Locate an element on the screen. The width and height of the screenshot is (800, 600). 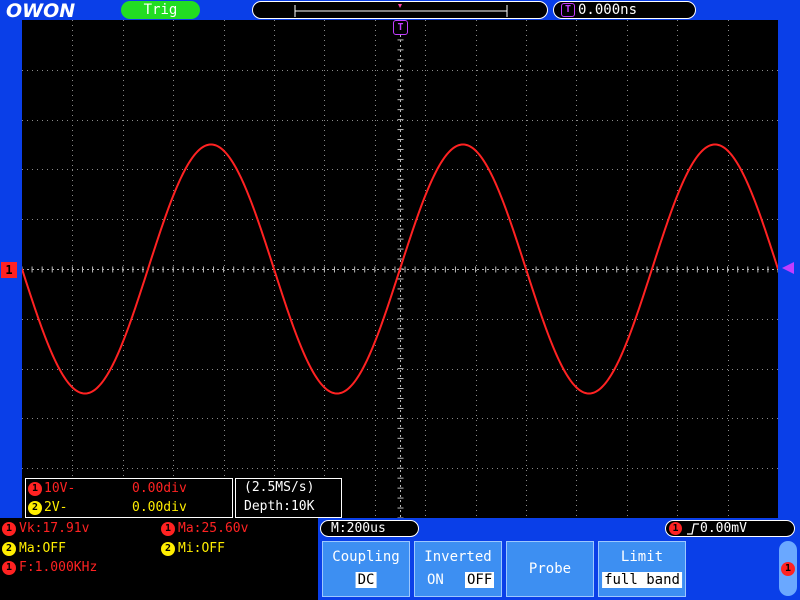
inverted-off-option: OFF is located at coordinates (480, 580).